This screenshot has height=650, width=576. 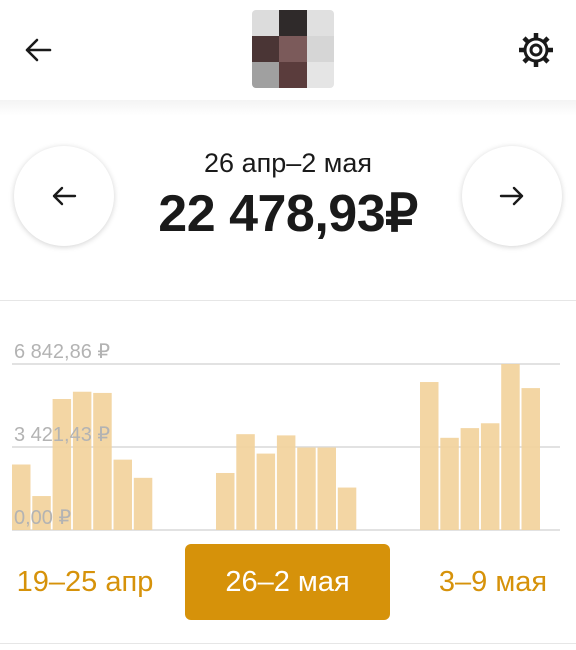 I want to click on period-total-amount: 22 478,93₽, so click(x=288, y=214).